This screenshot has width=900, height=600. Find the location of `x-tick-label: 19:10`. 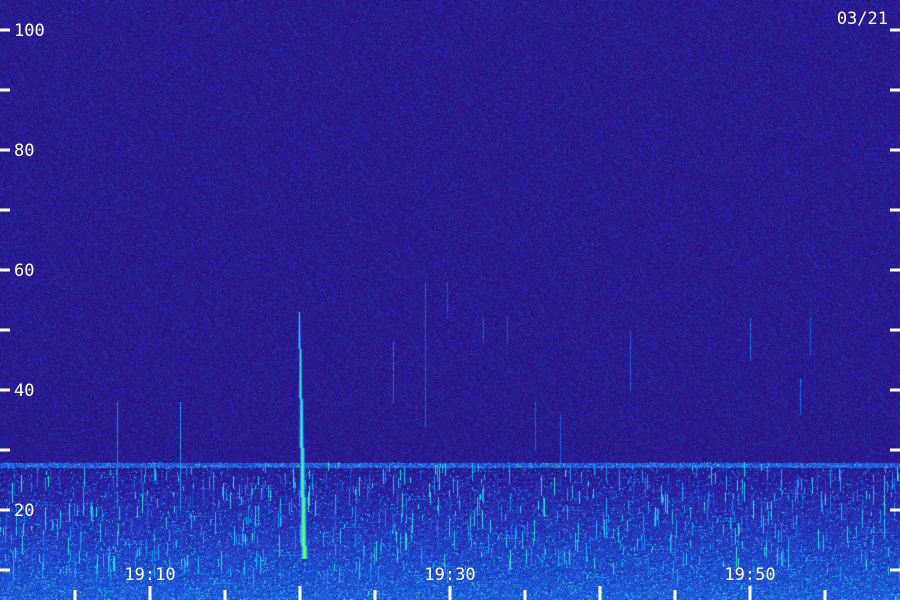

x-tick-label: 19:10 is located at coordinates (149, 575).